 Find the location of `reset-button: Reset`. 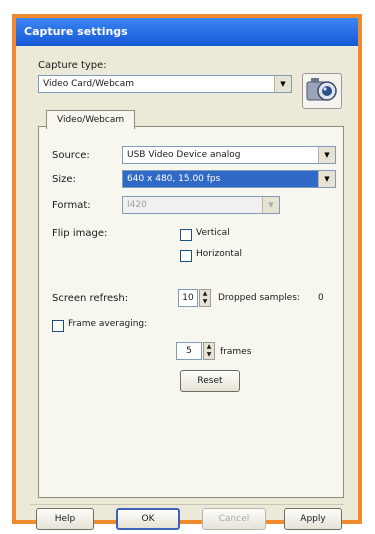

reset-button: Reset is located at coordinates (210, 381).